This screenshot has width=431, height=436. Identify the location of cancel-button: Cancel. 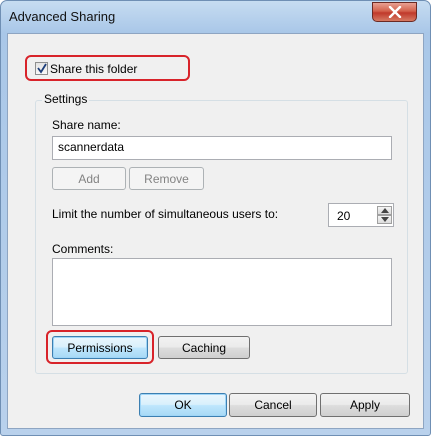
(273, 405).